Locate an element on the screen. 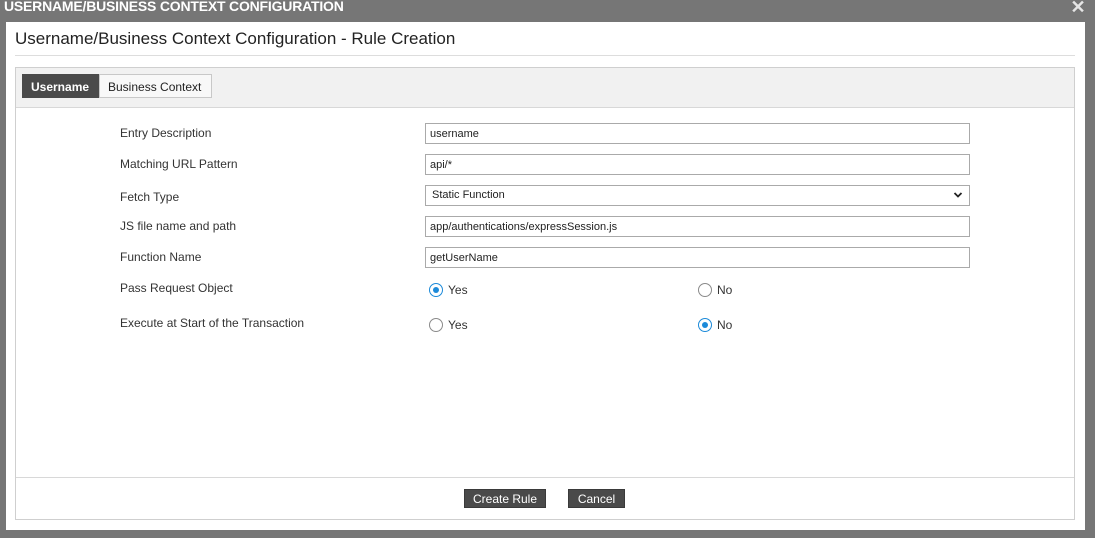 The height and width of the screenshot is (538, 1095). function-name-label: Function Name is located at coordinates (161, 257).